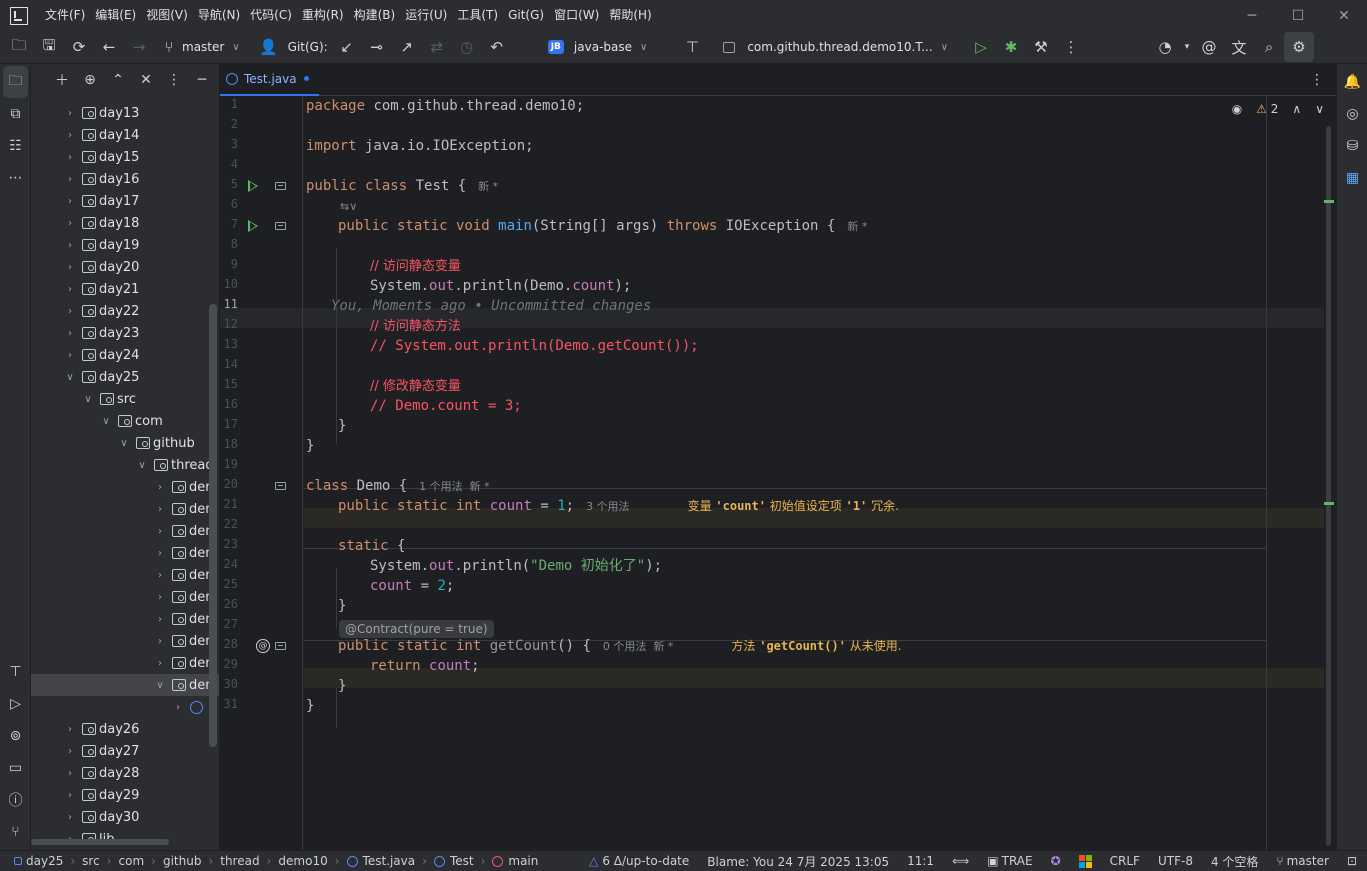 The height and width of the screenshot is (871, 1367). What do you see at coordinates (467, 47) in the screenshot?
I see `git-history-icon: ◷` at bounding box center [467, 47].